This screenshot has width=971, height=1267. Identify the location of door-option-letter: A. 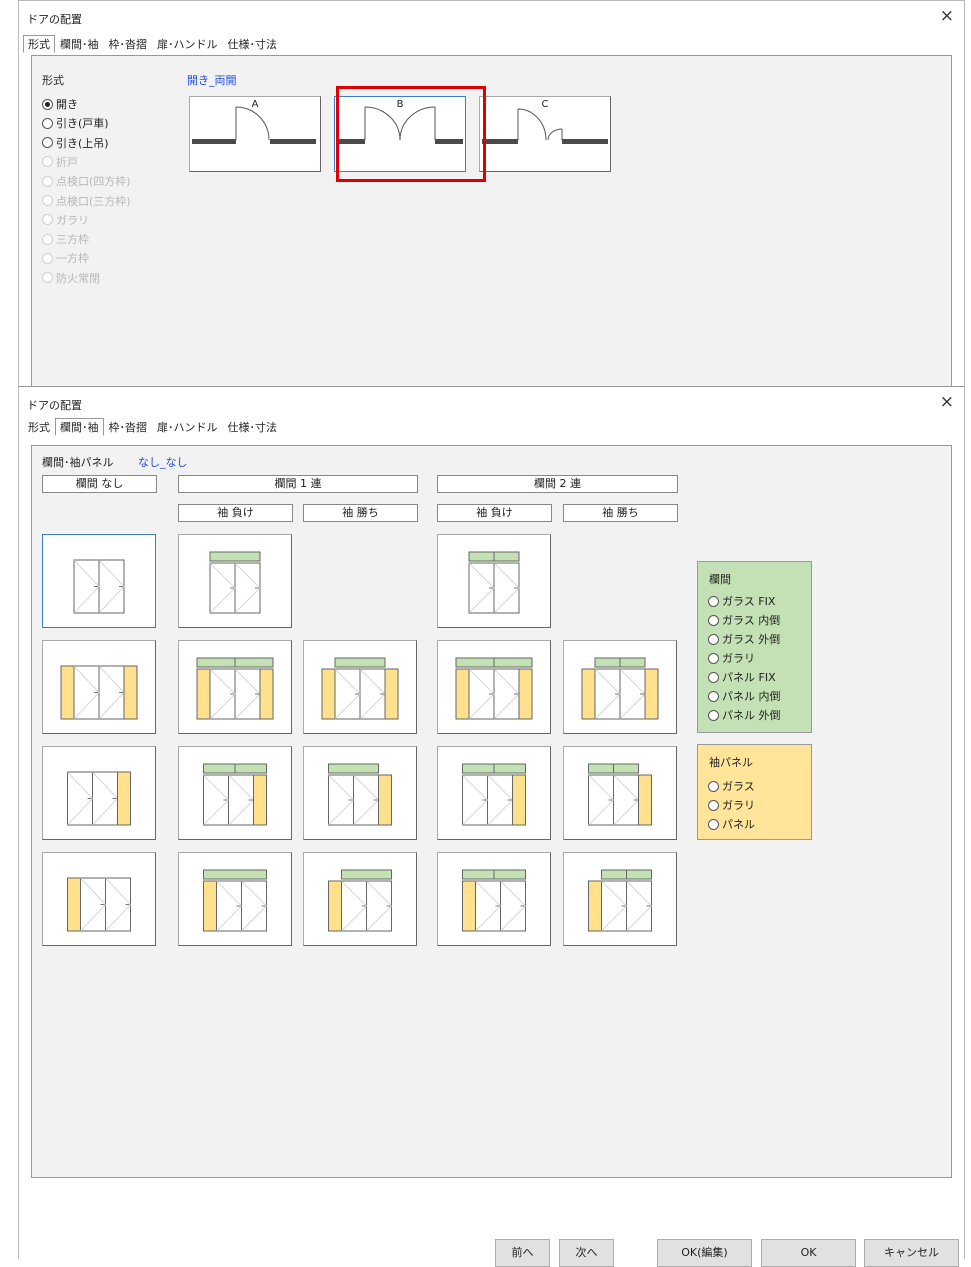
(255, 104).